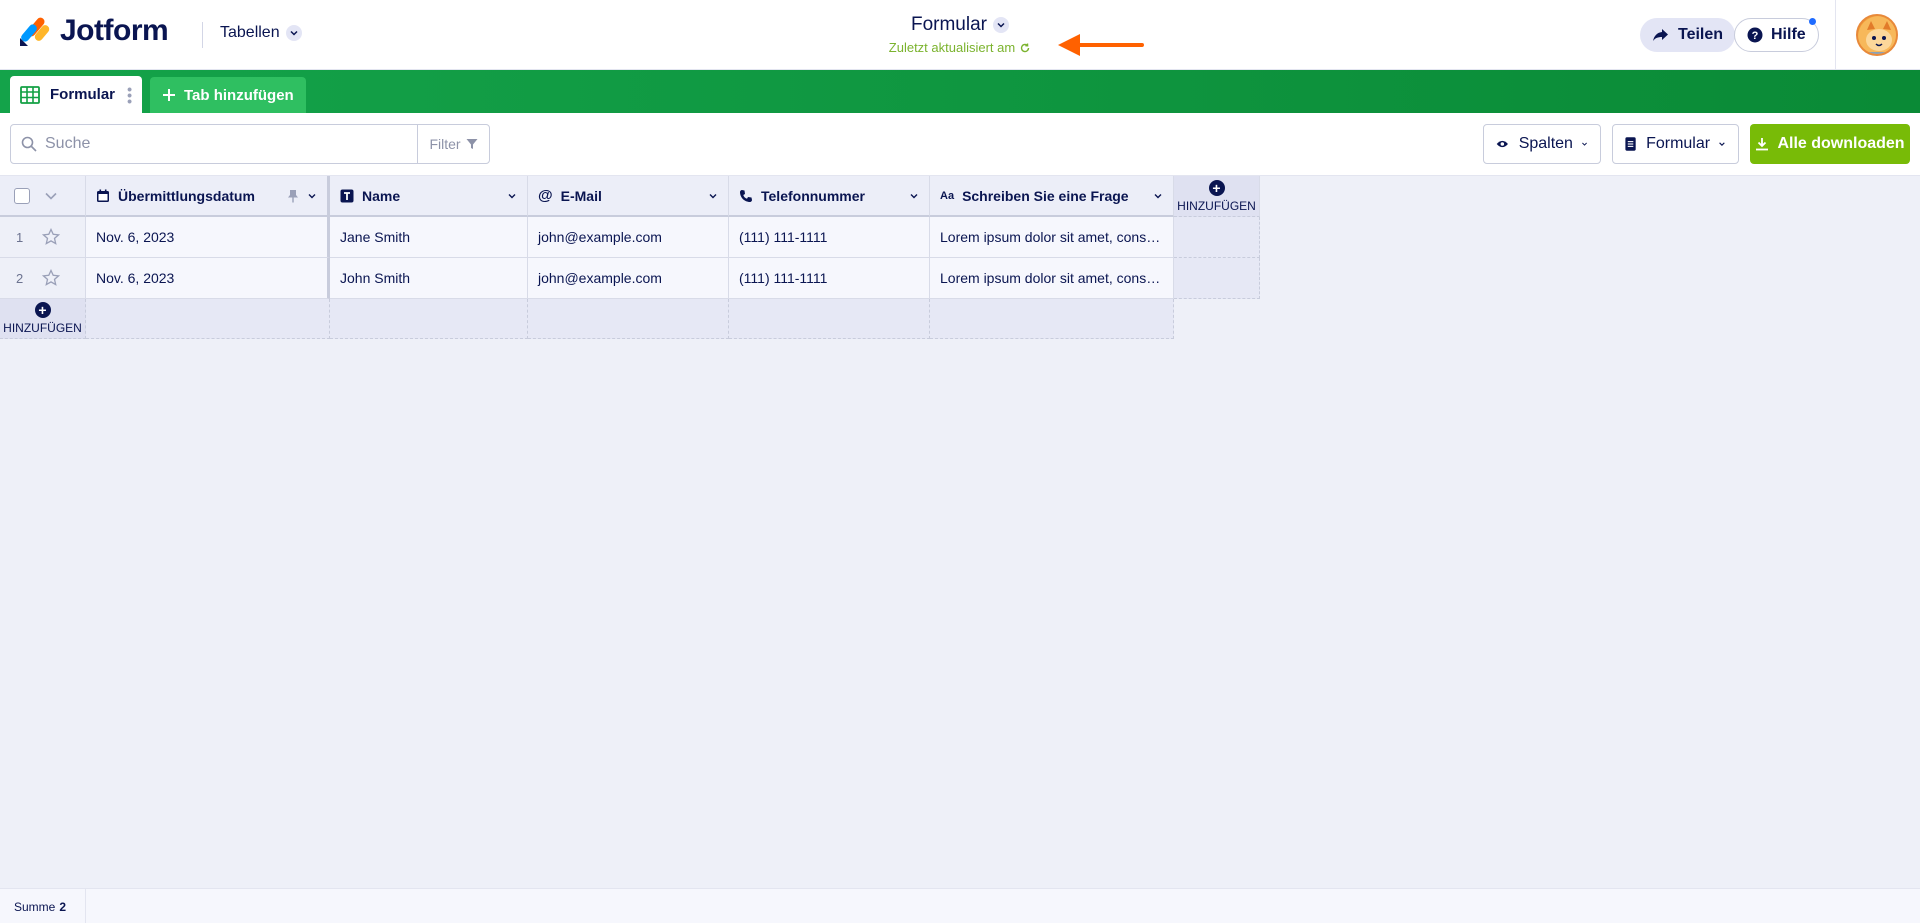 Image resolution: width=1920 pixels, height=923 pixels. Describe the element at coordinates (1101, 45) in the screenshot. I see `orange-arrow-icon` at that location.